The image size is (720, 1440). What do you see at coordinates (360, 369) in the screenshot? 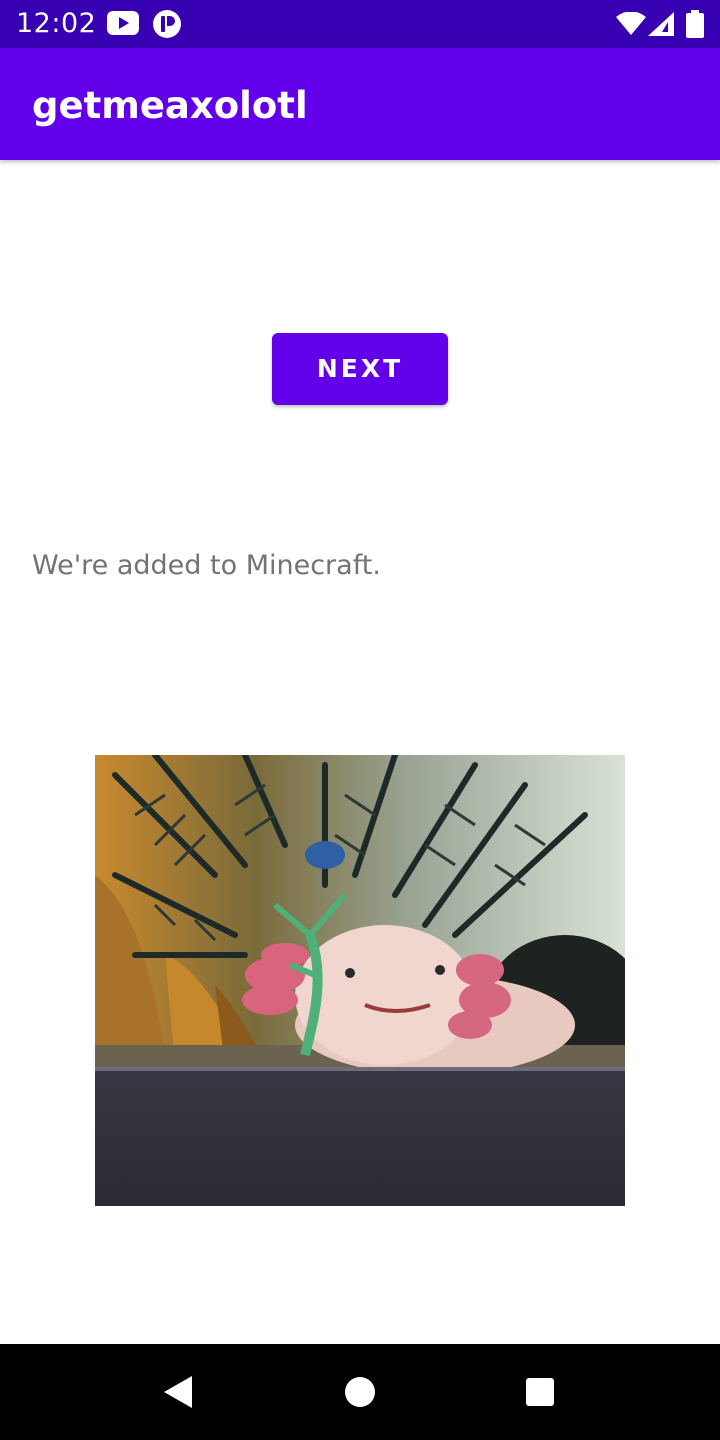
I see `next-button: NEXT` at bounding box center [360, 369].